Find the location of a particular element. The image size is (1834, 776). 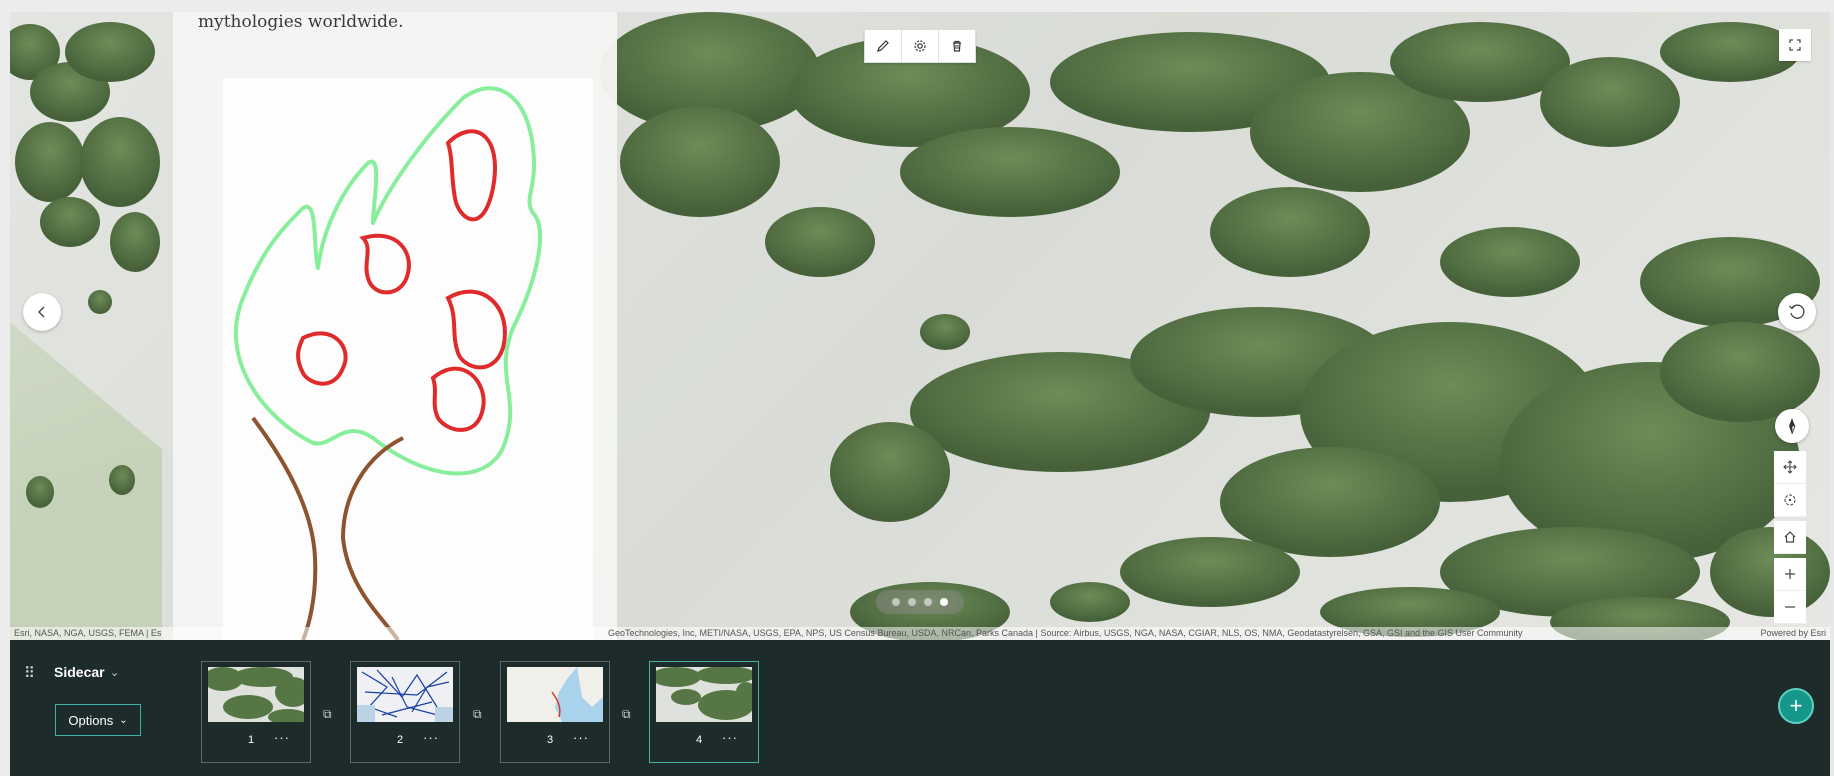

slide-thumbnail-2: 2 ··· is located at coordinates (405, 712).